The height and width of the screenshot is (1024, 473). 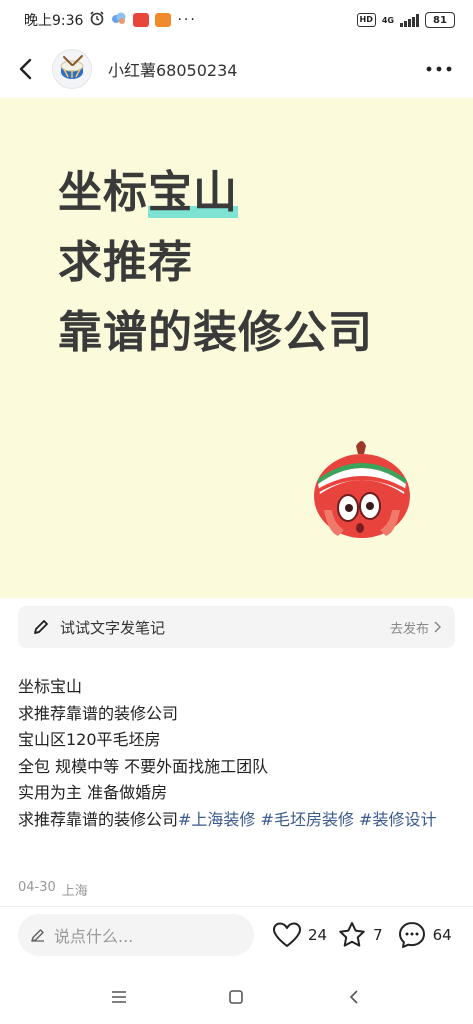 I want to click on cover-line-3: 靠谱的装修公司, so click(x=215, y=332).